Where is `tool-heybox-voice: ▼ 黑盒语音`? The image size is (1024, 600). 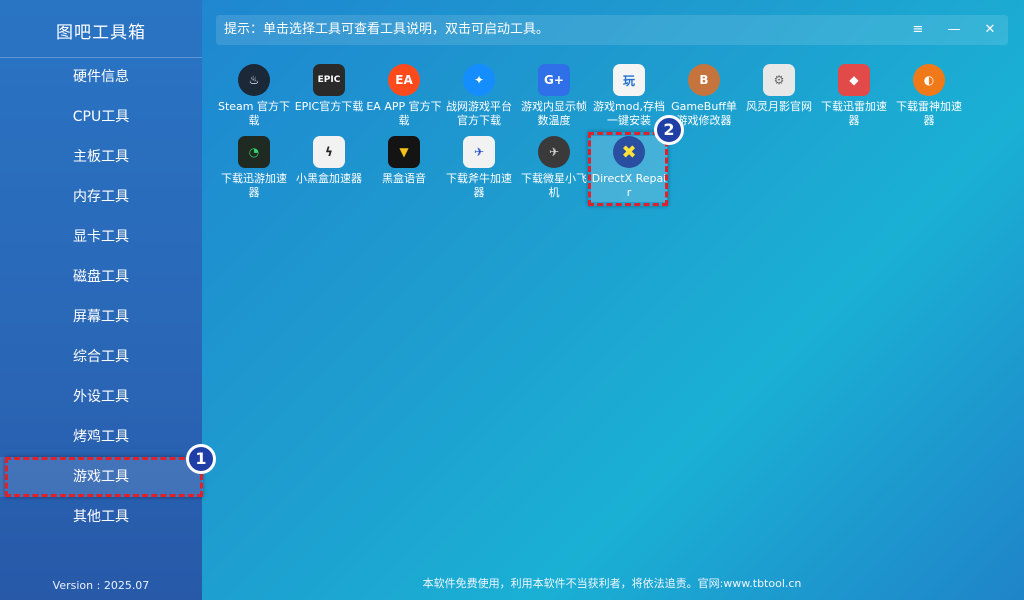 tool-heybox-voice: ▼ 黑盒语音 is located at coordinates (404, 161).